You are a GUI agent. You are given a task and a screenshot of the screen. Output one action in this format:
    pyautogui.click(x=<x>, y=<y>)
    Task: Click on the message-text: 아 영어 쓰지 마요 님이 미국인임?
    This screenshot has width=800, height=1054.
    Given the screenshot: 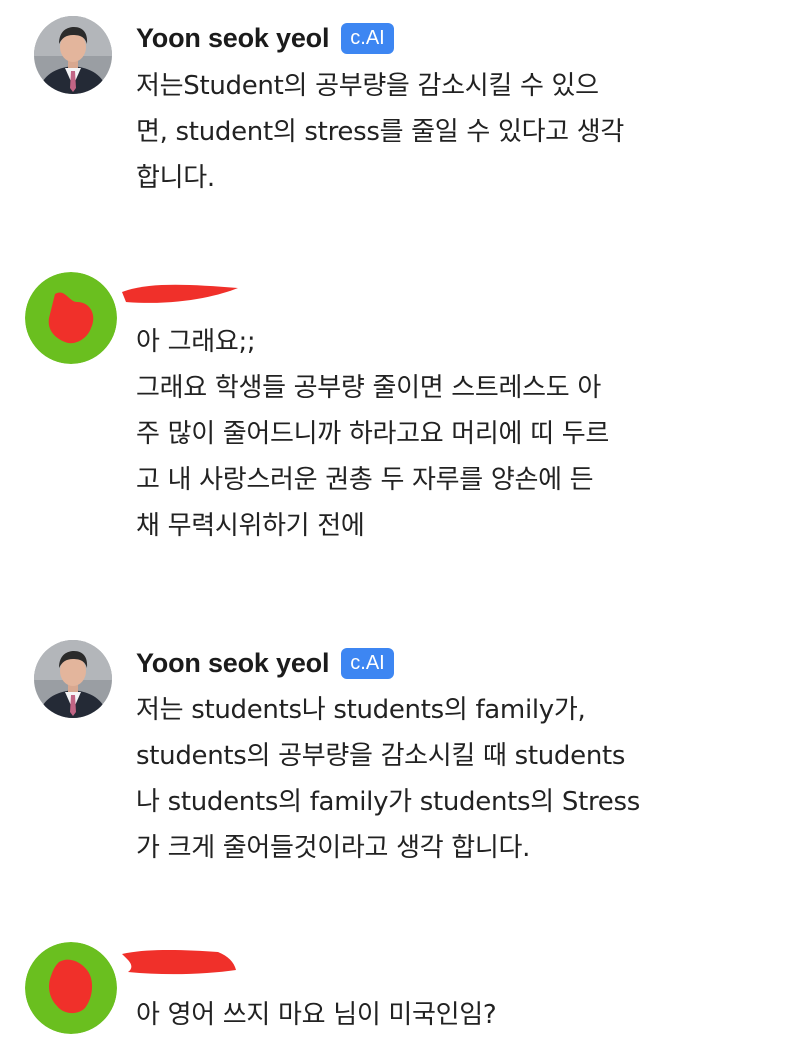 What is the action you would take?
    pyautogui.click(x=316, y=1015)
    